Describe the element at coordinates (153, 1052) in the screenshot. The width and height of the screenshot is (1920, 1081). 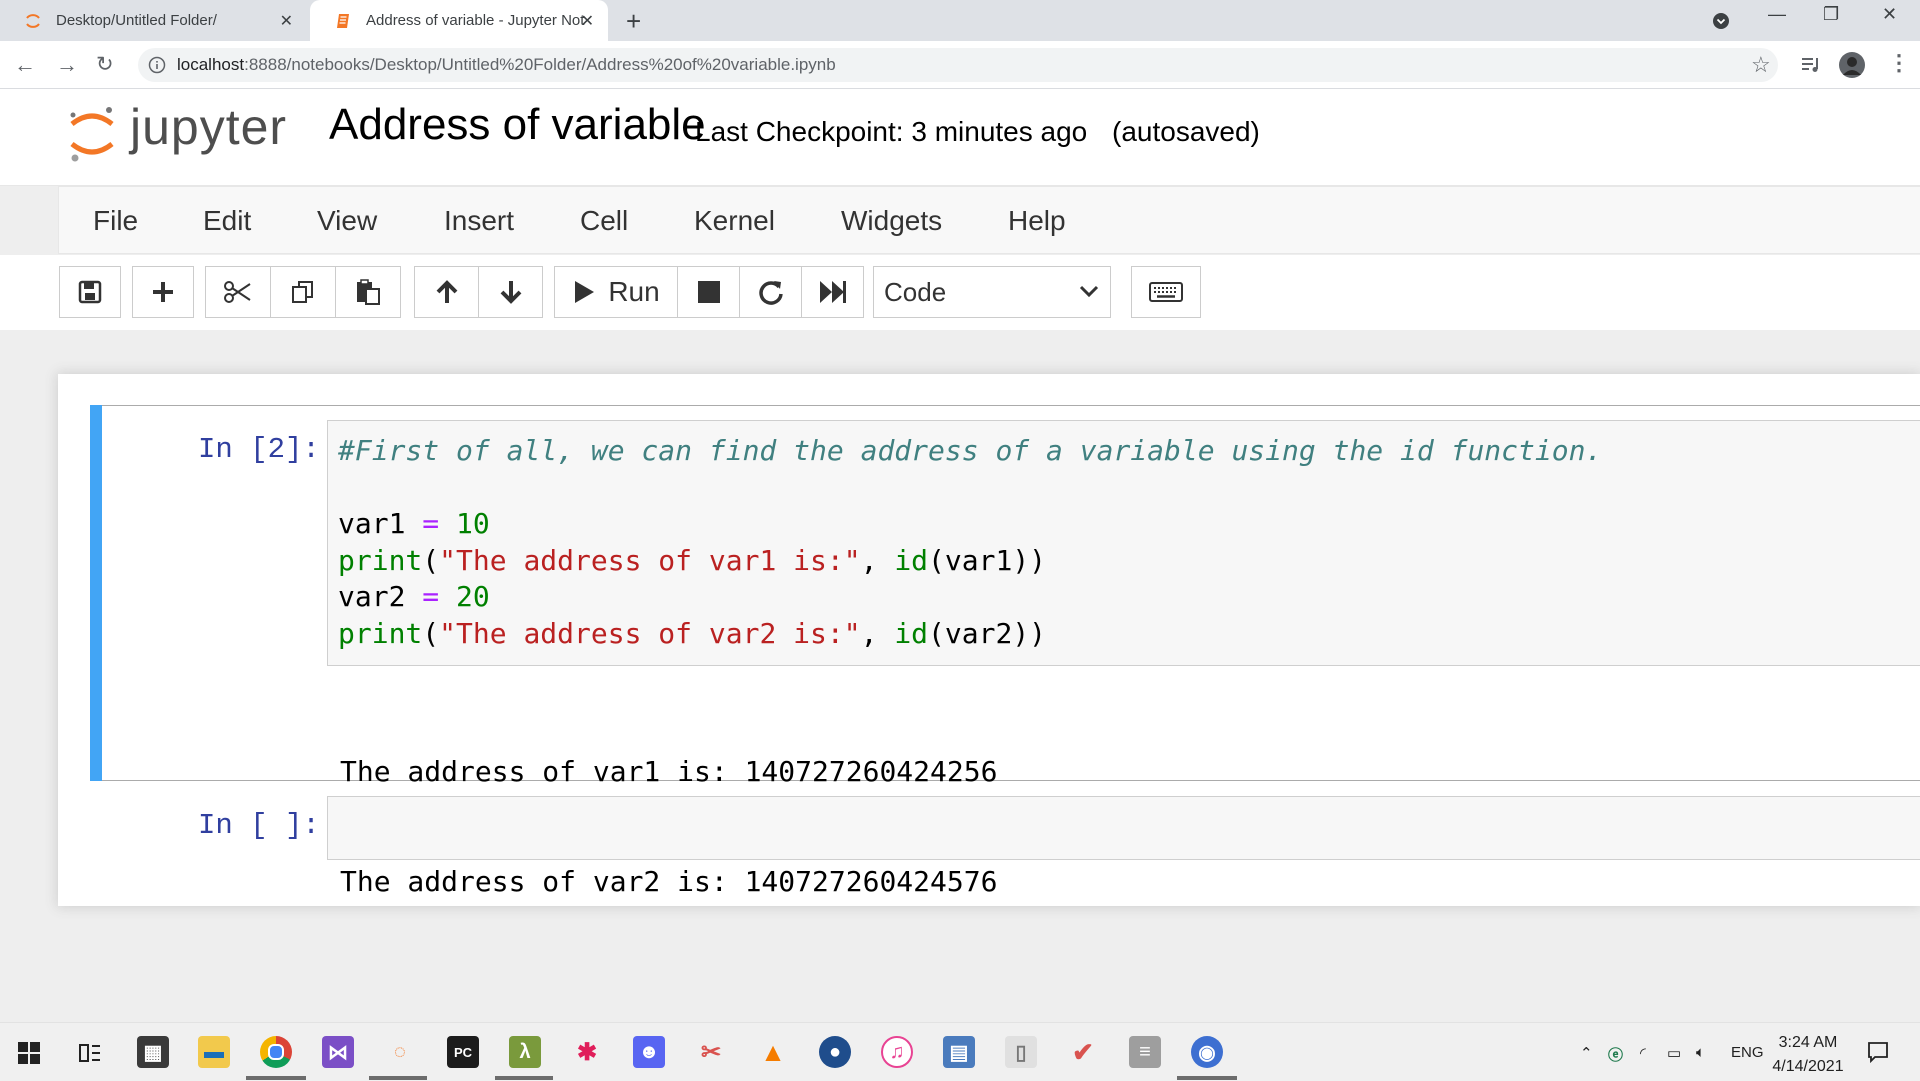
I see `store-icon: ▦` at that location.